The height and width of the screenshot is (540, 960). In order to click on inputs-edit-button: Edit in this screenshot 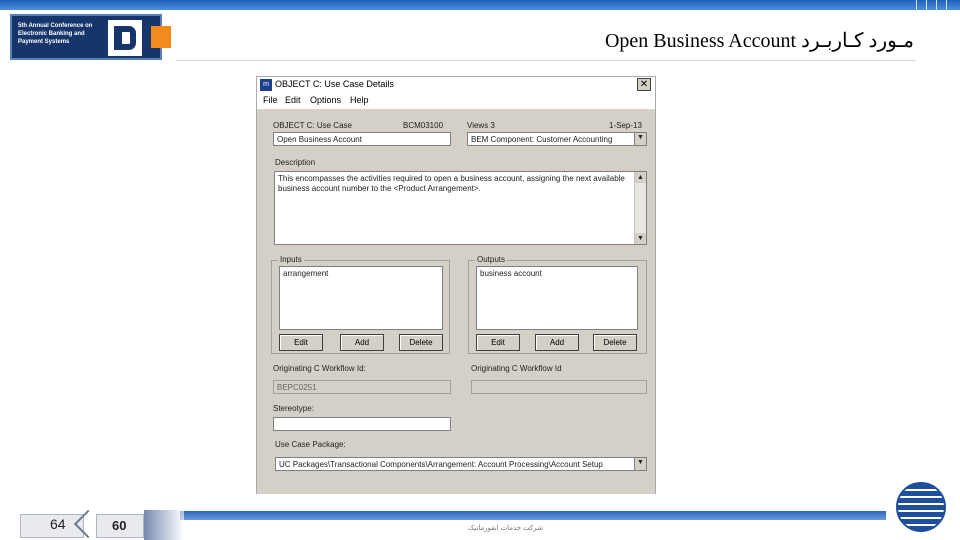, I will do `click(301, 342)`.